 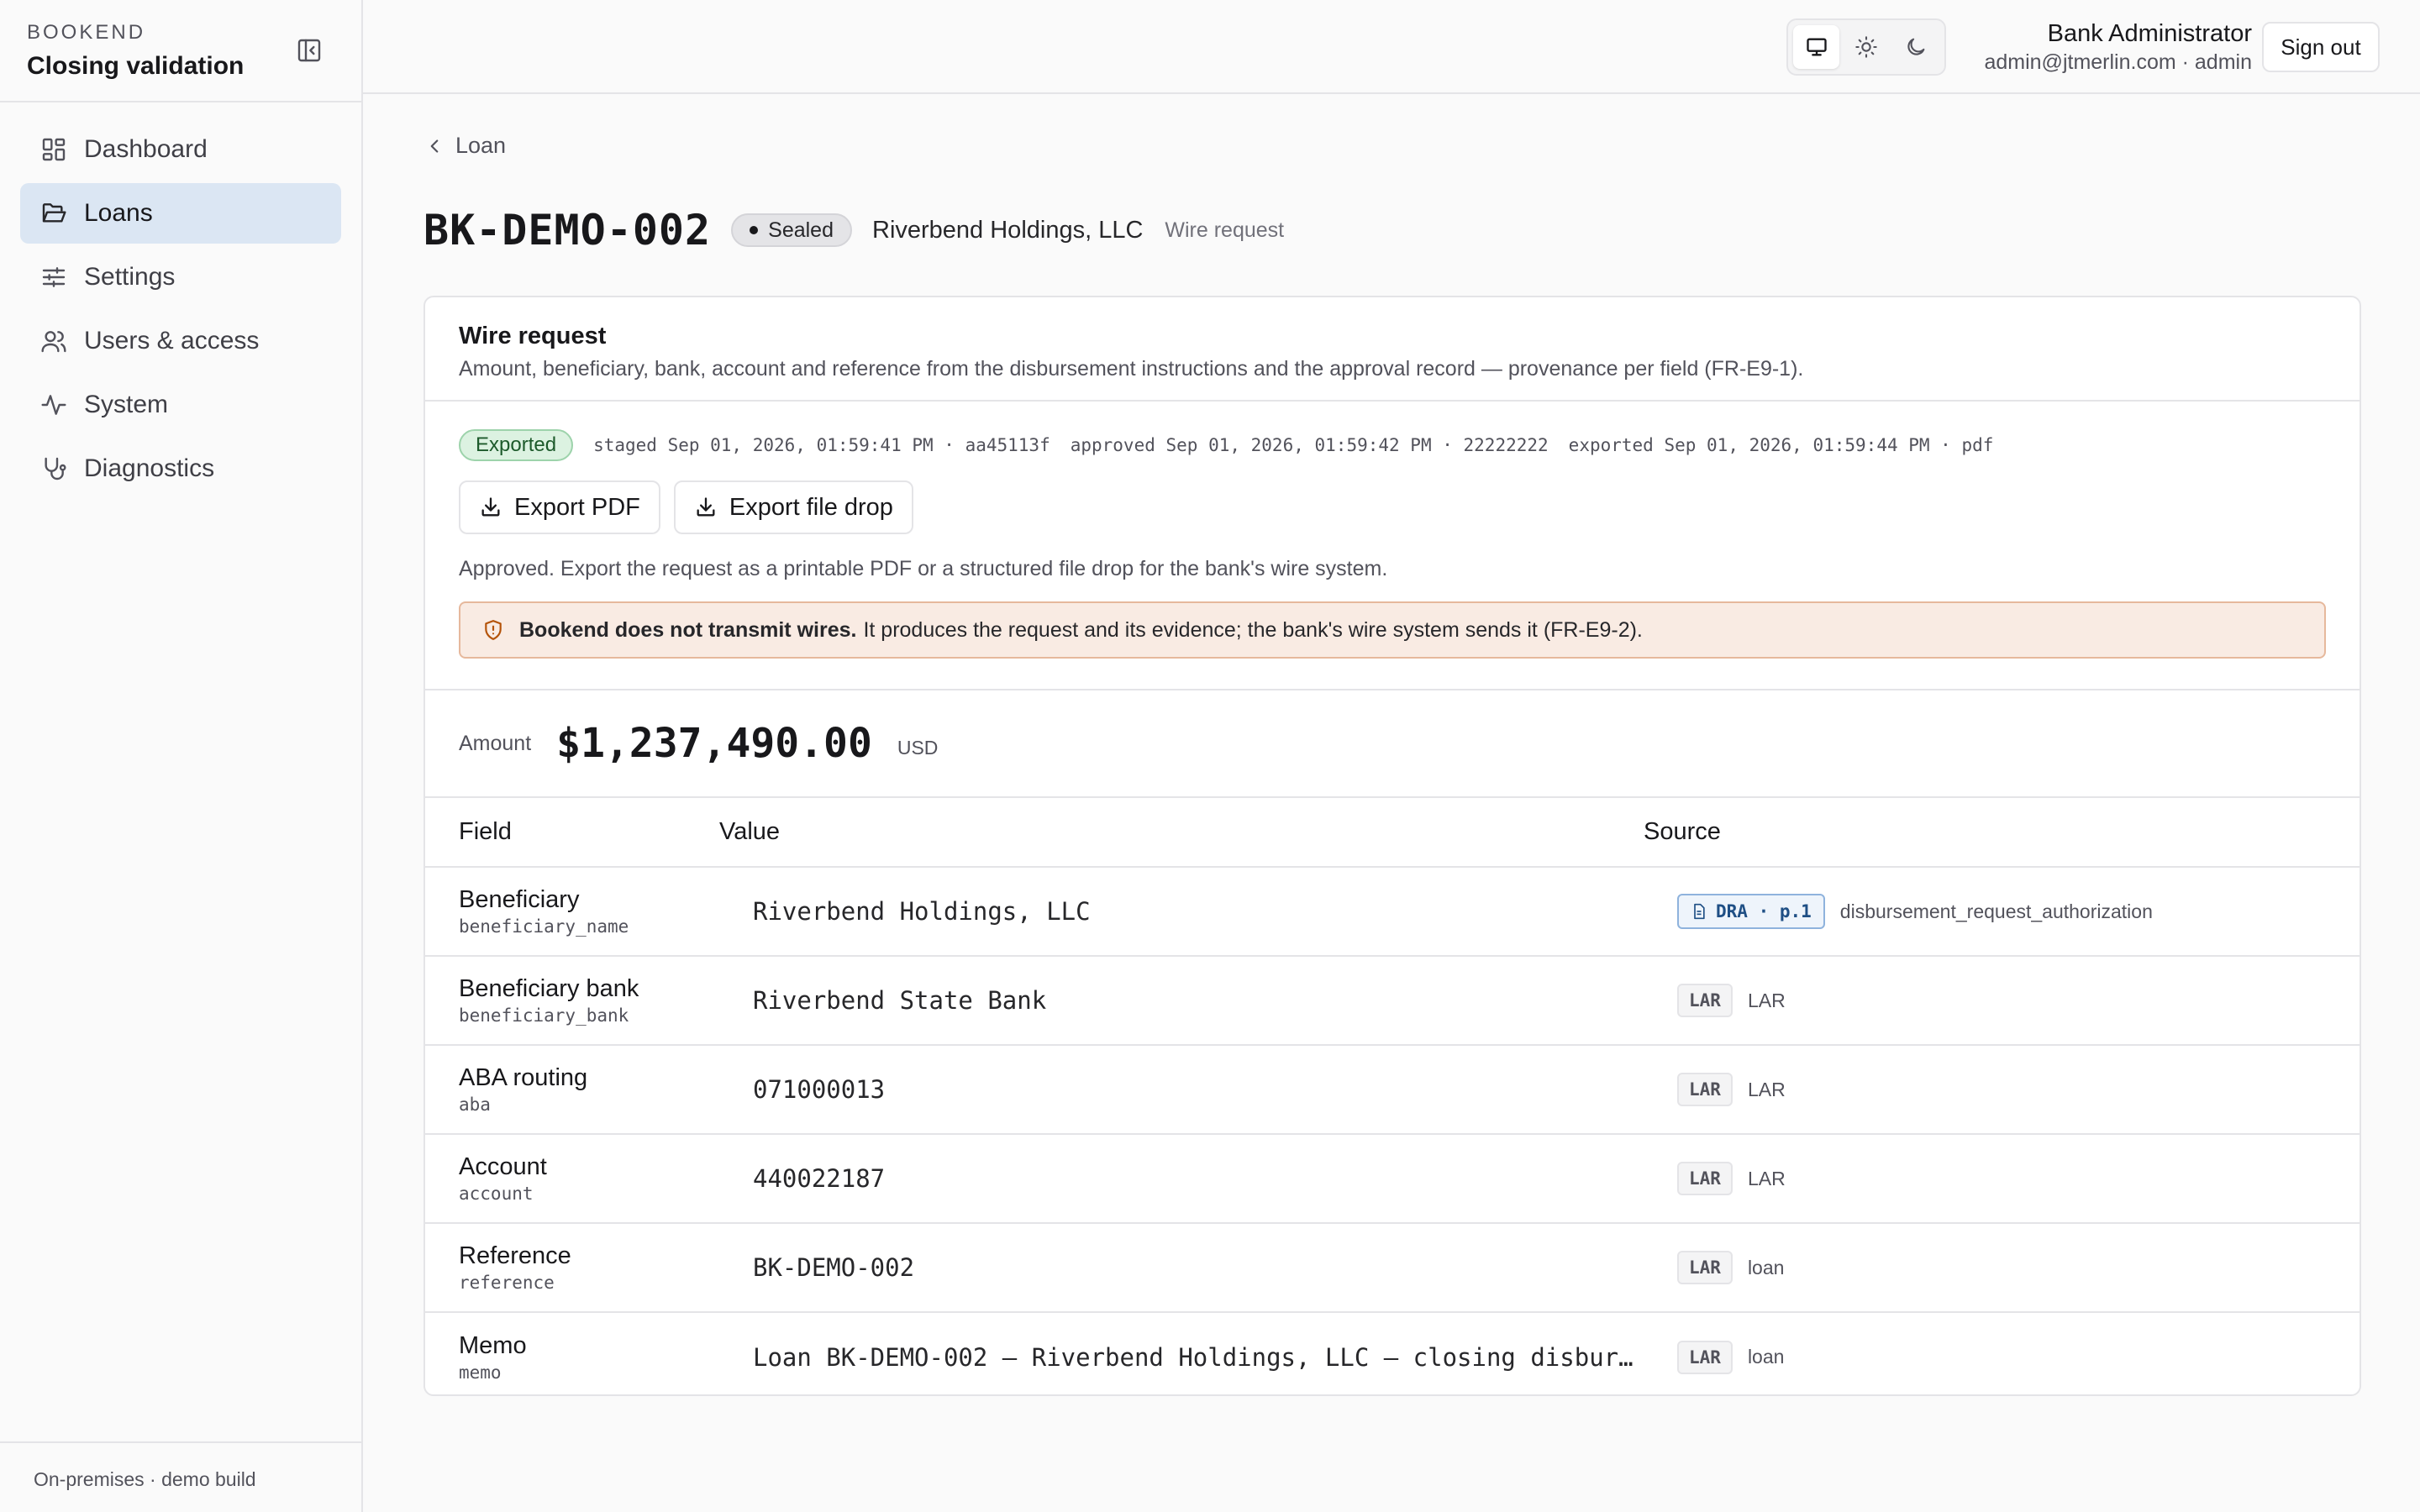 I want to click on column-header-source: Source, so click(x=2002, y=833).